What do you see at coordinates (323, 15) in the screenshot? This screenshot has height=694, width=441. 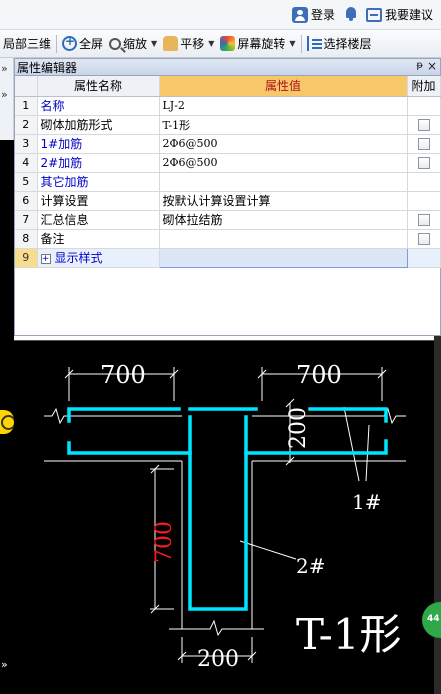 I see `login-label: 登录` at bounding box center [323, 15].